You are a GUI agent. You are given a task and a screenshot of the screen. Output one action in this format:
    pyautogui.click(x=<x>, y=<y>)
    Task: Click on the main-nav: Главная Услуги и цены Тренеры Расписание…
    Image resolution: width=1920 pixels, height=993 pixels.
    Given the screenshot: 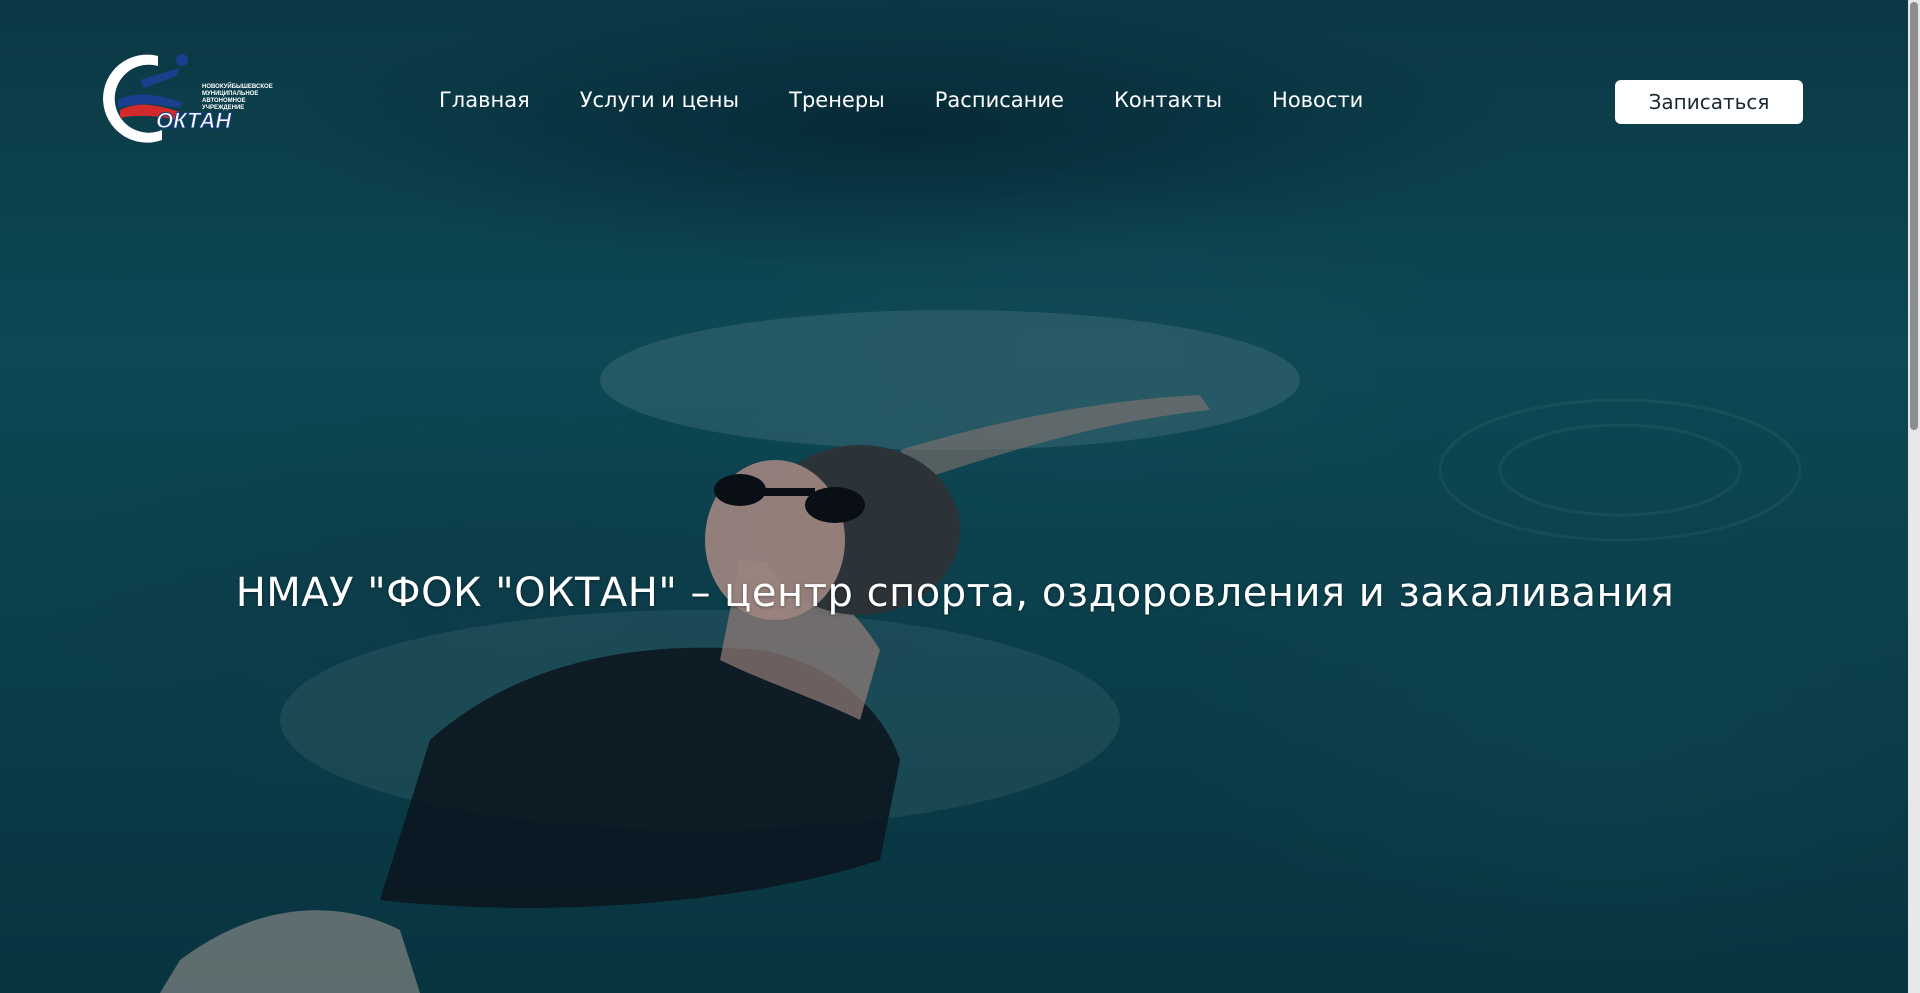 What is the action you would take?
    pyautogui.click(x=901, y=100)
    